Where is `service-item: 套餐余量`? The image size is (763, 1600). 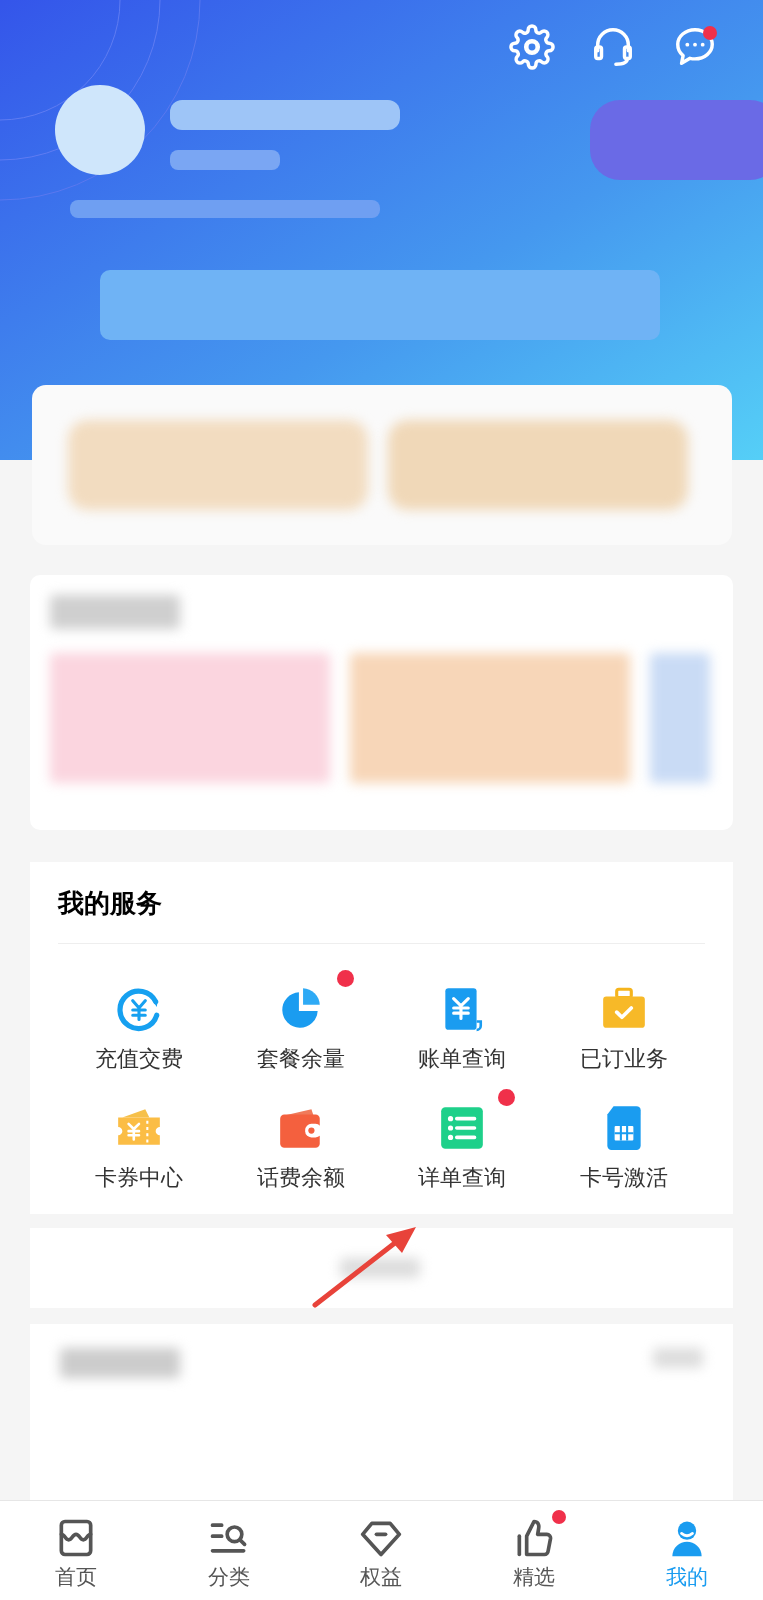 service-item: 套餐余量 is located at coordinates (300, 1022).